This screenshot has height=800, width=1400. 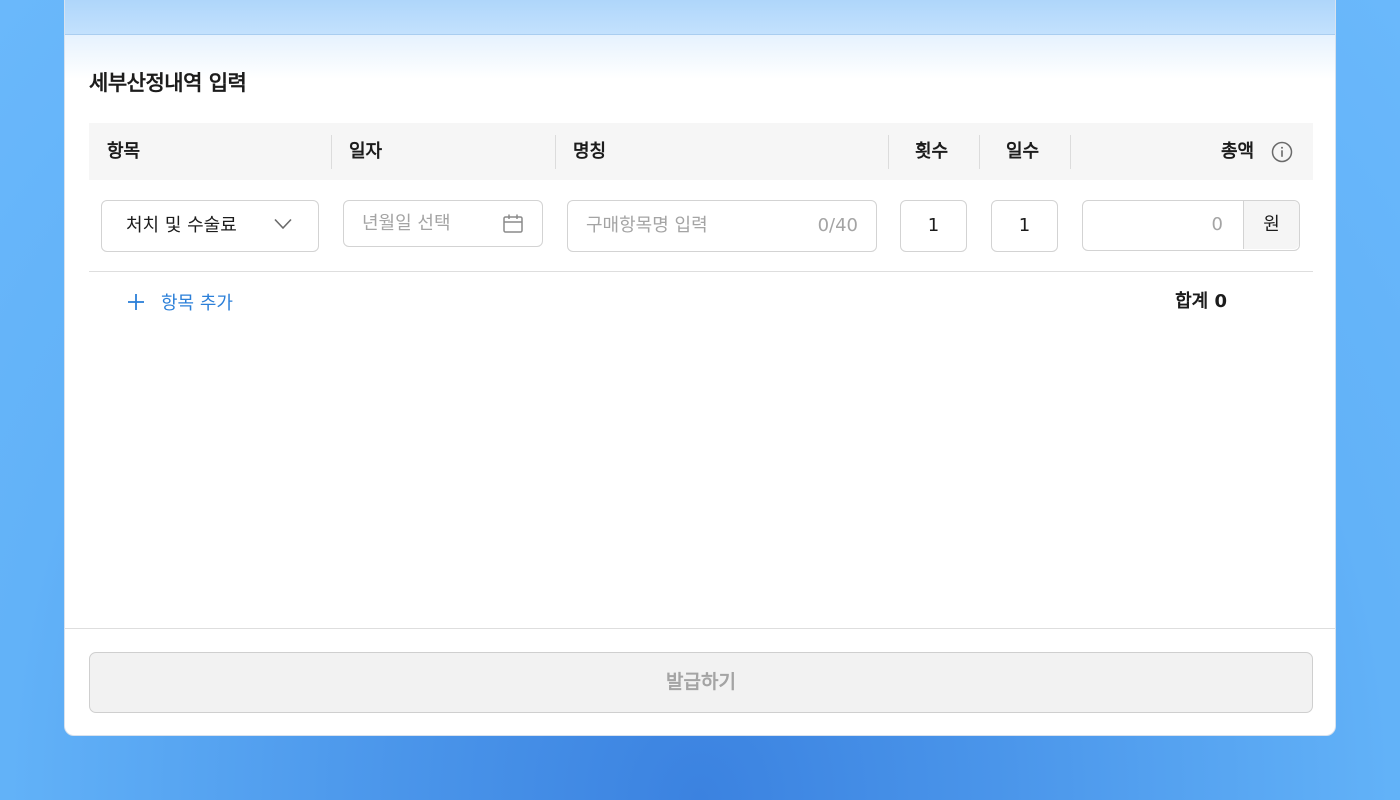 I want to click on footer-divider, so click(x=700, y=628).